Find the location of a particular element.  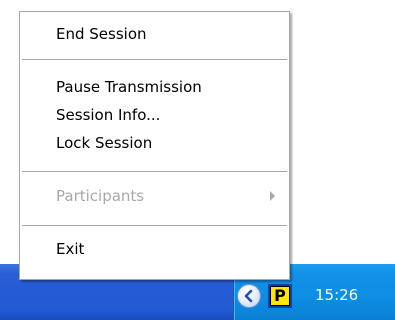

menu-item-exit: Exit is located at coordinates (154, 249).